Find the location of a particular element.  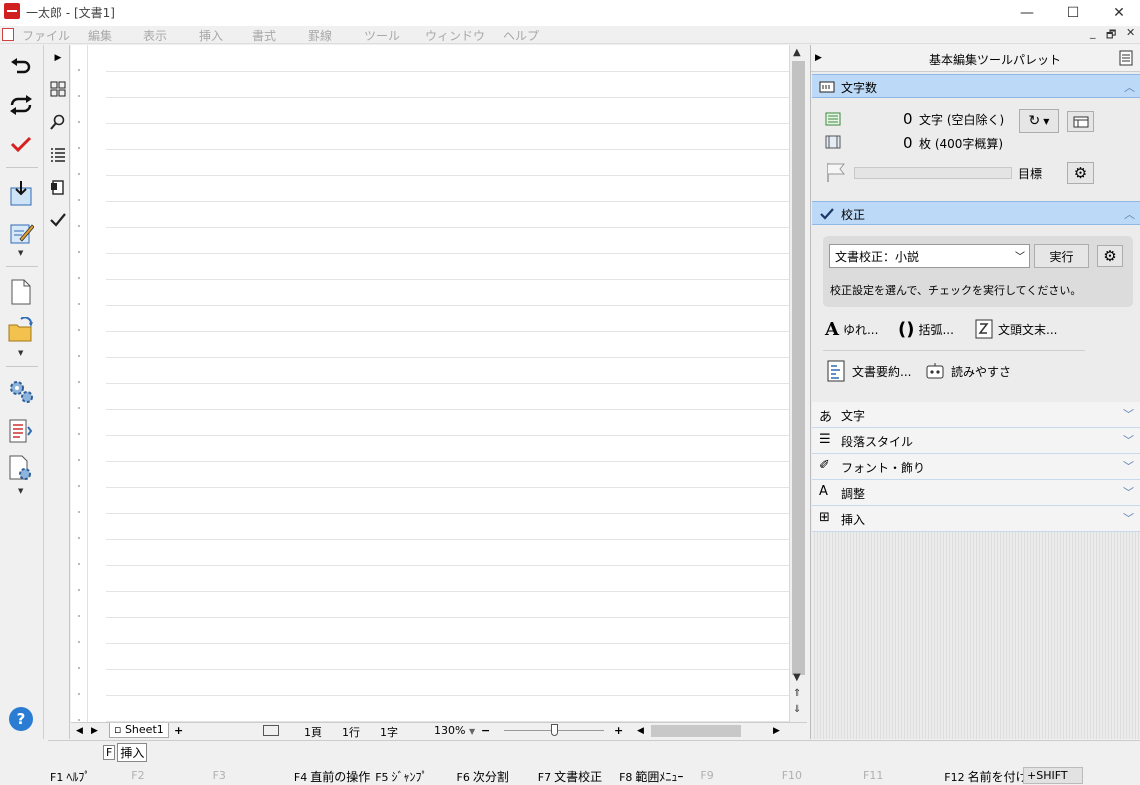

recount-button: ↻ ▼ is located at coordinates (1039, 121).